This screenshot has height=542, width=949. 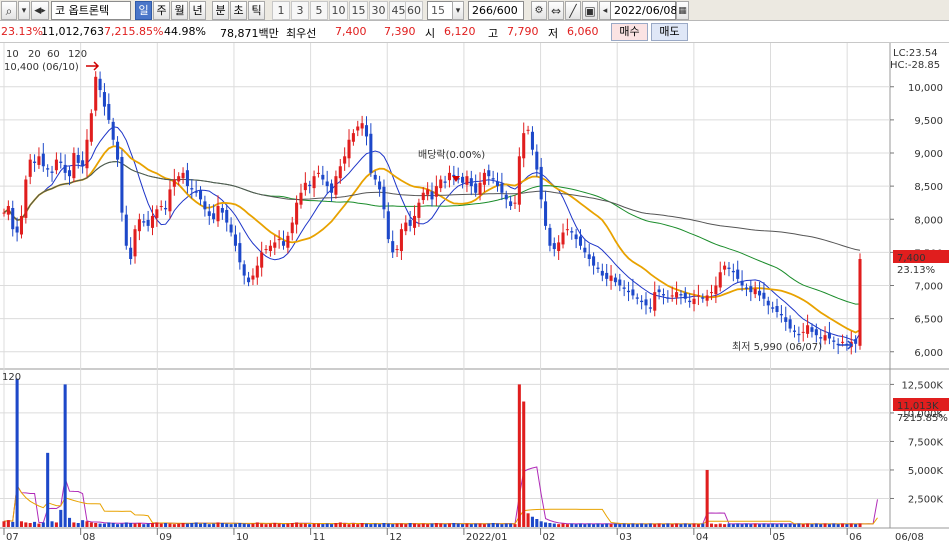 What do you see at coordinates (430, 33) in the screenshot?
I see `open-label: 시` at bounding box center [430, 33].